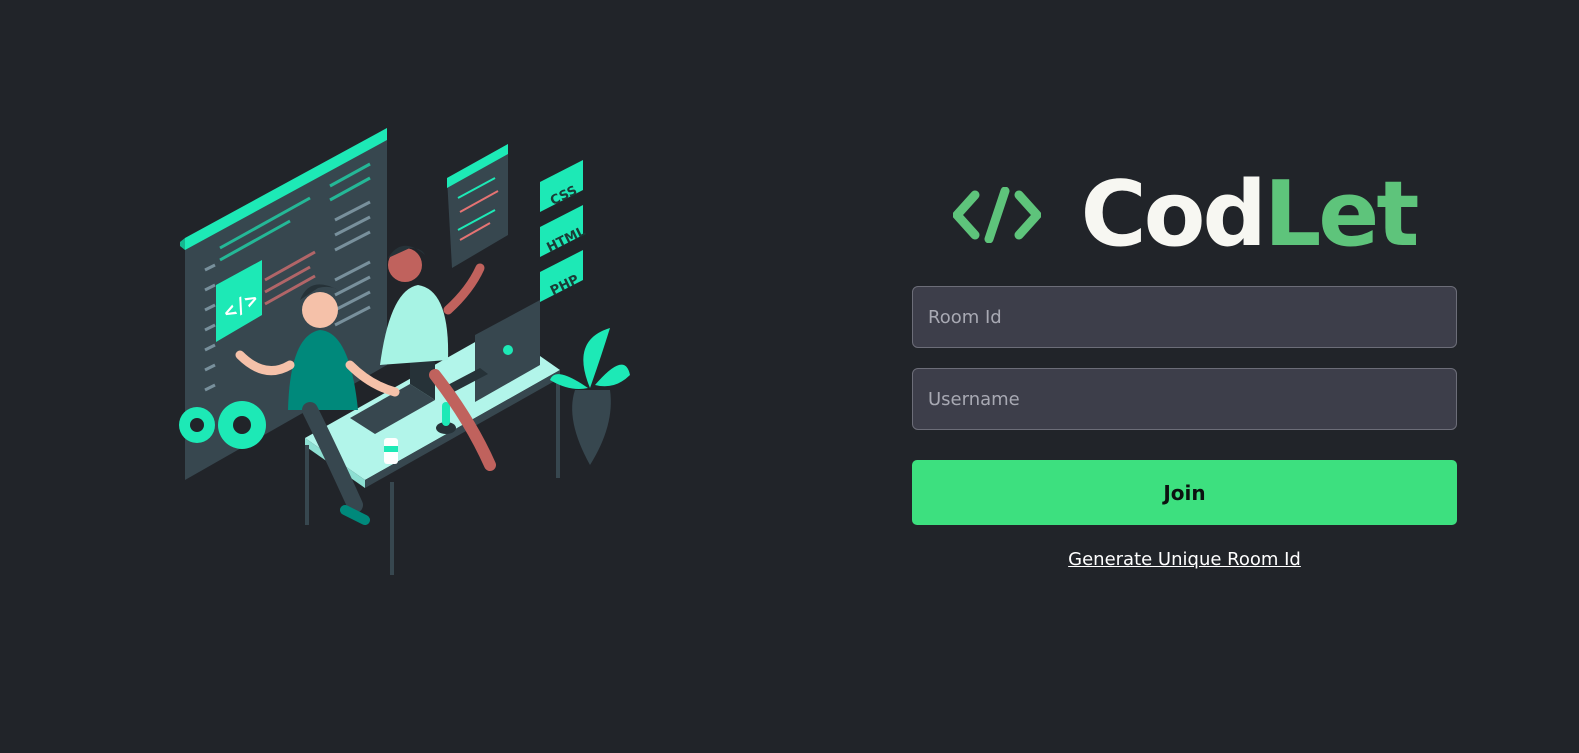 The image size is (1579, 753). What do you see at coordinates (1341, 214) in the screenshot?
I see `brand-name-part2: Let` at bounding box center [1341, 214].